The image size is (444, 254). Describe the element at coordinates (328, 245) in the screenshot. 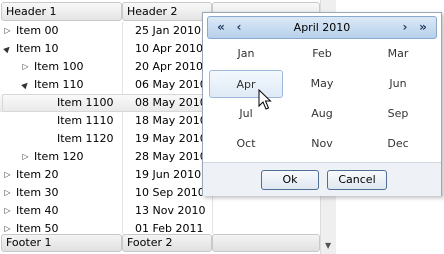

I see `scroll-down-icon: ▼` at that location.